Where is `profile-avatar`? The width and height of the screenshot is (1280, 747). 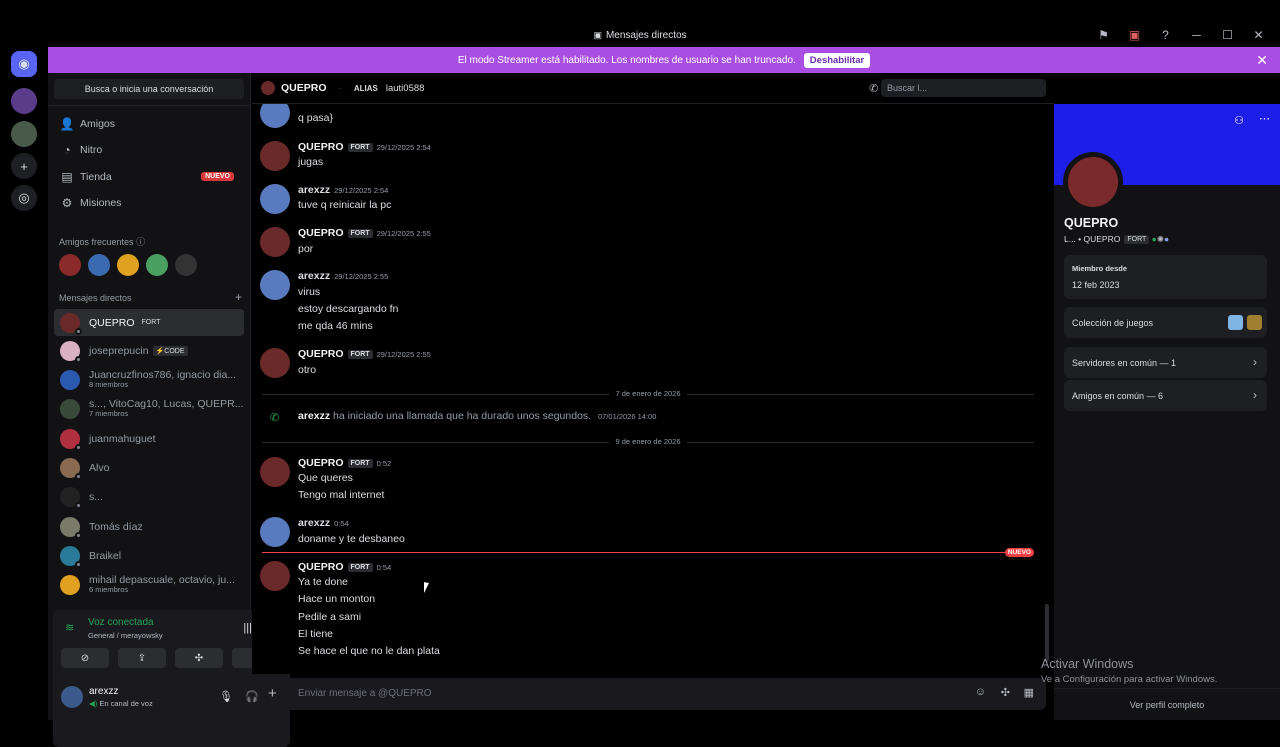 profile-avatar is located at coordinates (1093, 182).